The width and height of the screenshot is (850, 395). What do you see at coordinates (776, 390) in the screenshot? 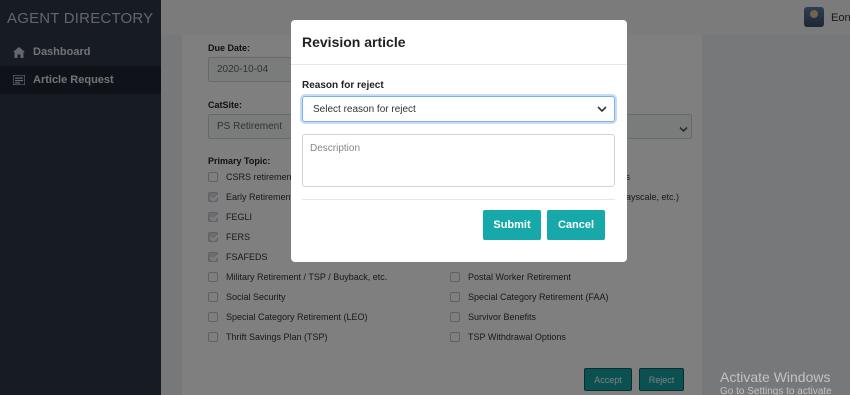
I see `watermark-subtitle: Go to Settings to activate Windo` at bounding box center [776, 390].